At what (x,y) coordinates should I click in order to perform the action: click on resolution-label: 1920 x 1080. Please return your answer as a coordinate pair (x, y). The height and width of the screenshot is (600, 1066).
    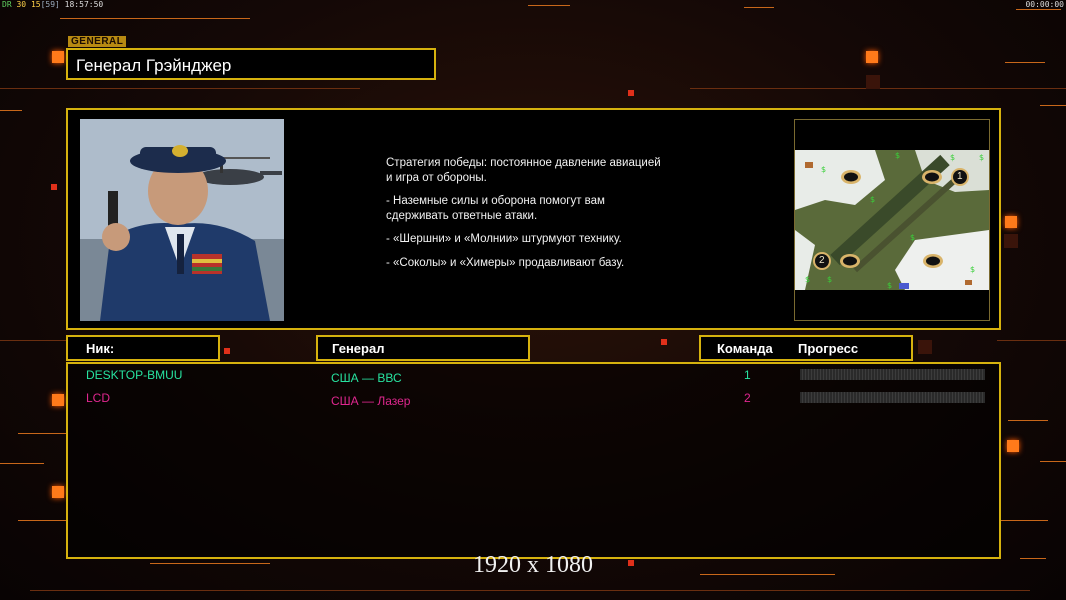
    Looking at the image, I should click on (533, 565).